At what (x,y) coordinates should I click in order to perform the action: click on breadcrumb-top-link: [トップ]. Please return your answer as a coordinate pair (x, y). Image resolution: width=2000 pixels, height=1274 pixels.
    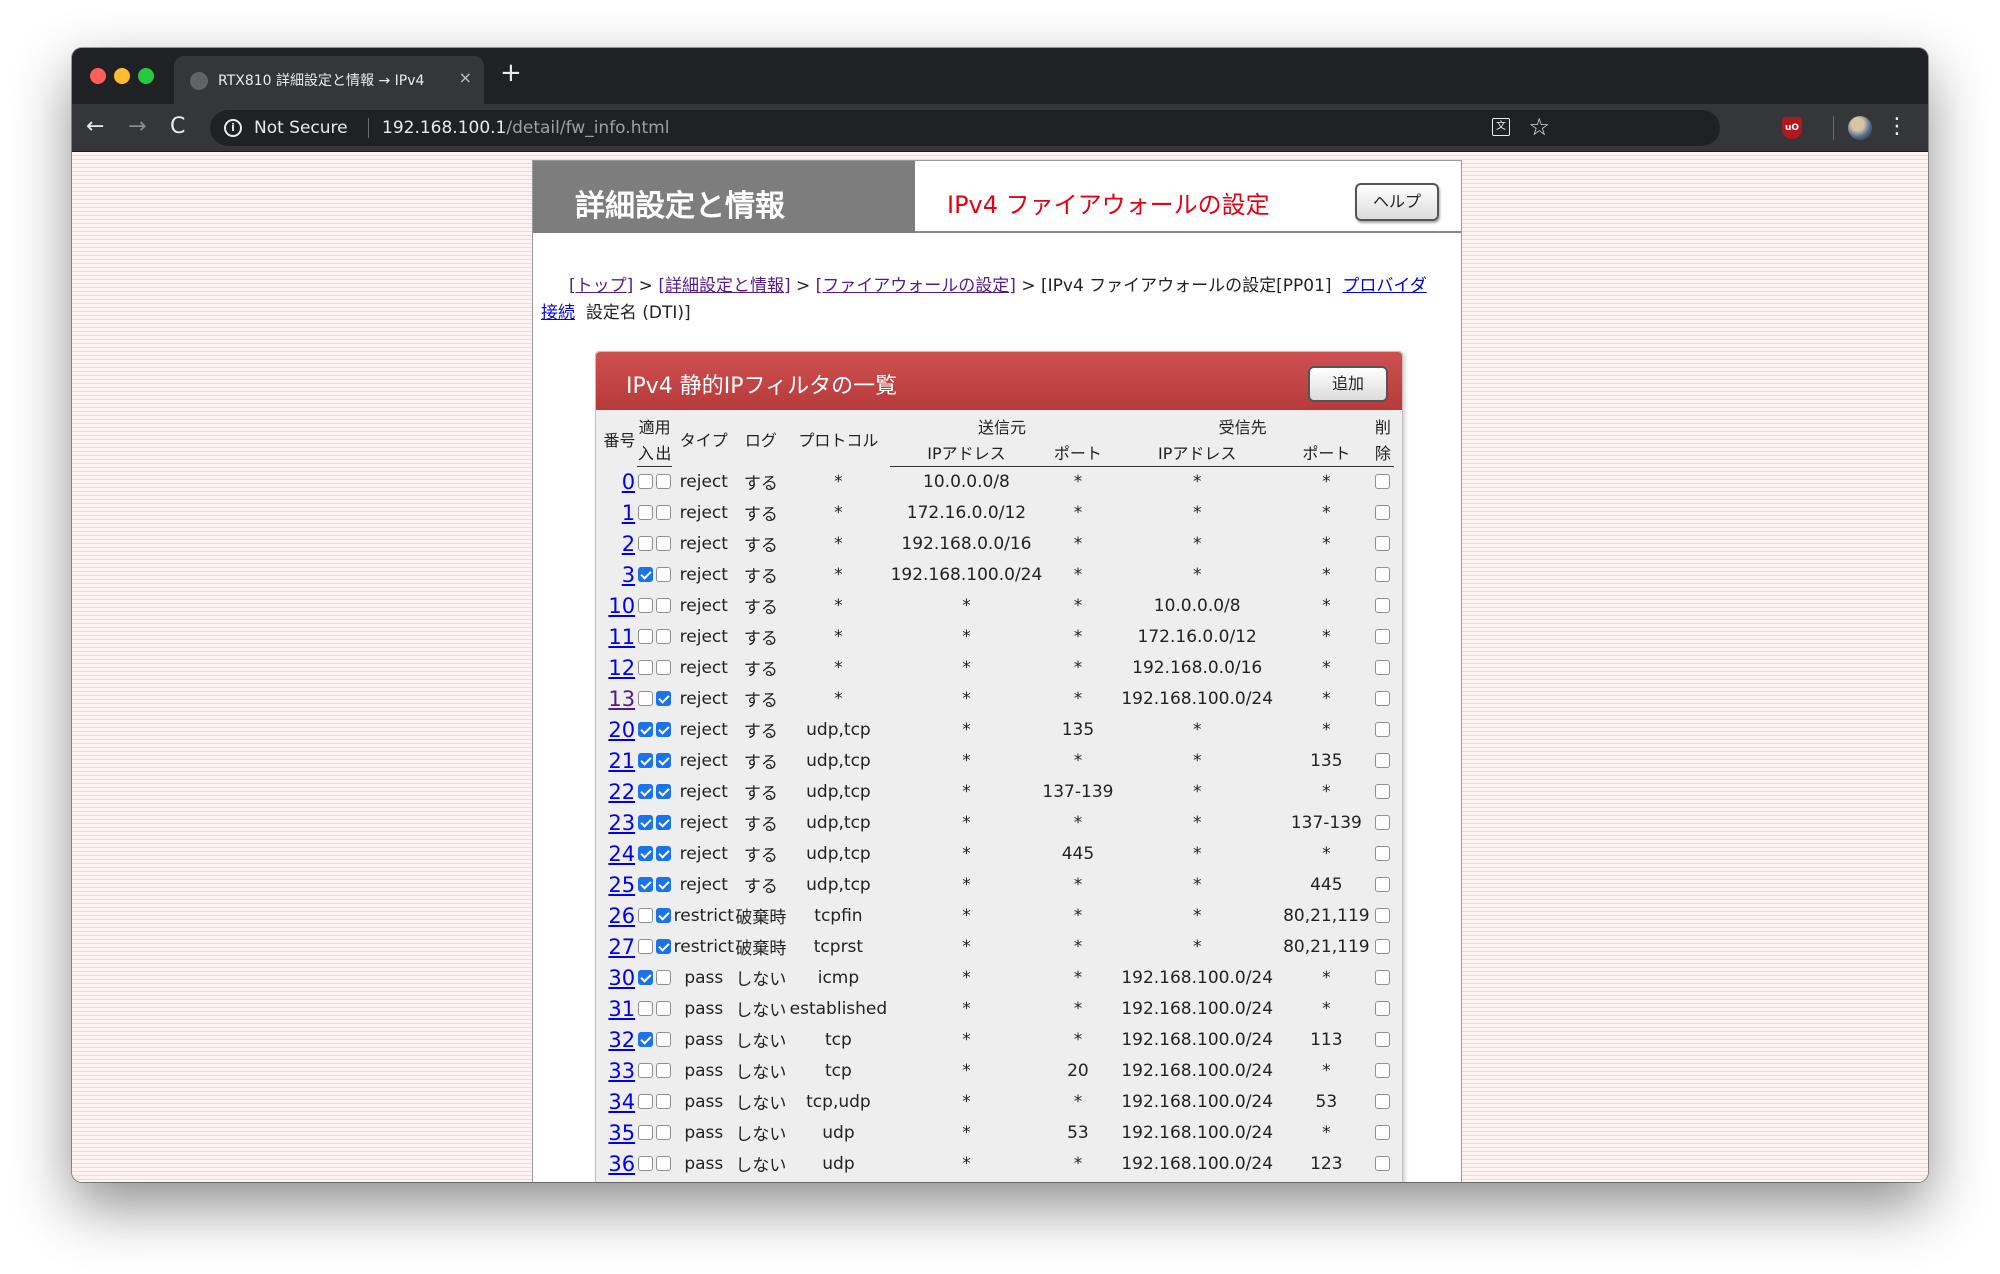
    Looking at the image, I should click on (601, 286).